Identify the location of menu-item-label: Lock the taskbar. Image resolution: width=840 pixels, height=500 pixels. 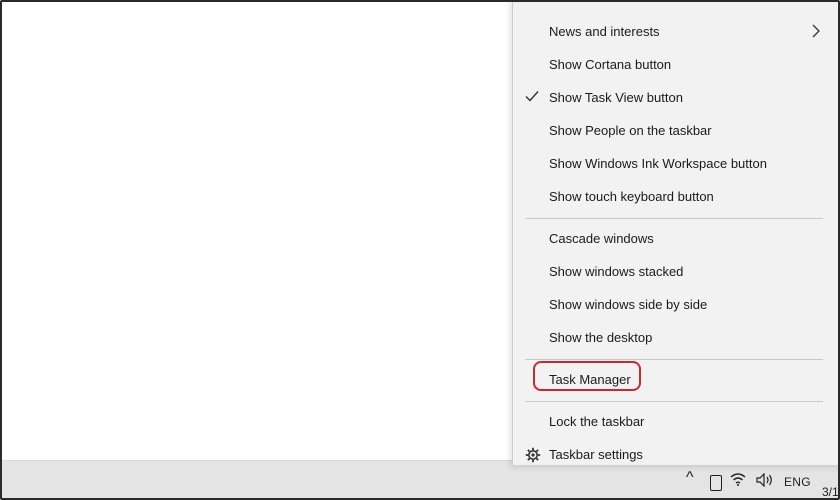
(597, 421).